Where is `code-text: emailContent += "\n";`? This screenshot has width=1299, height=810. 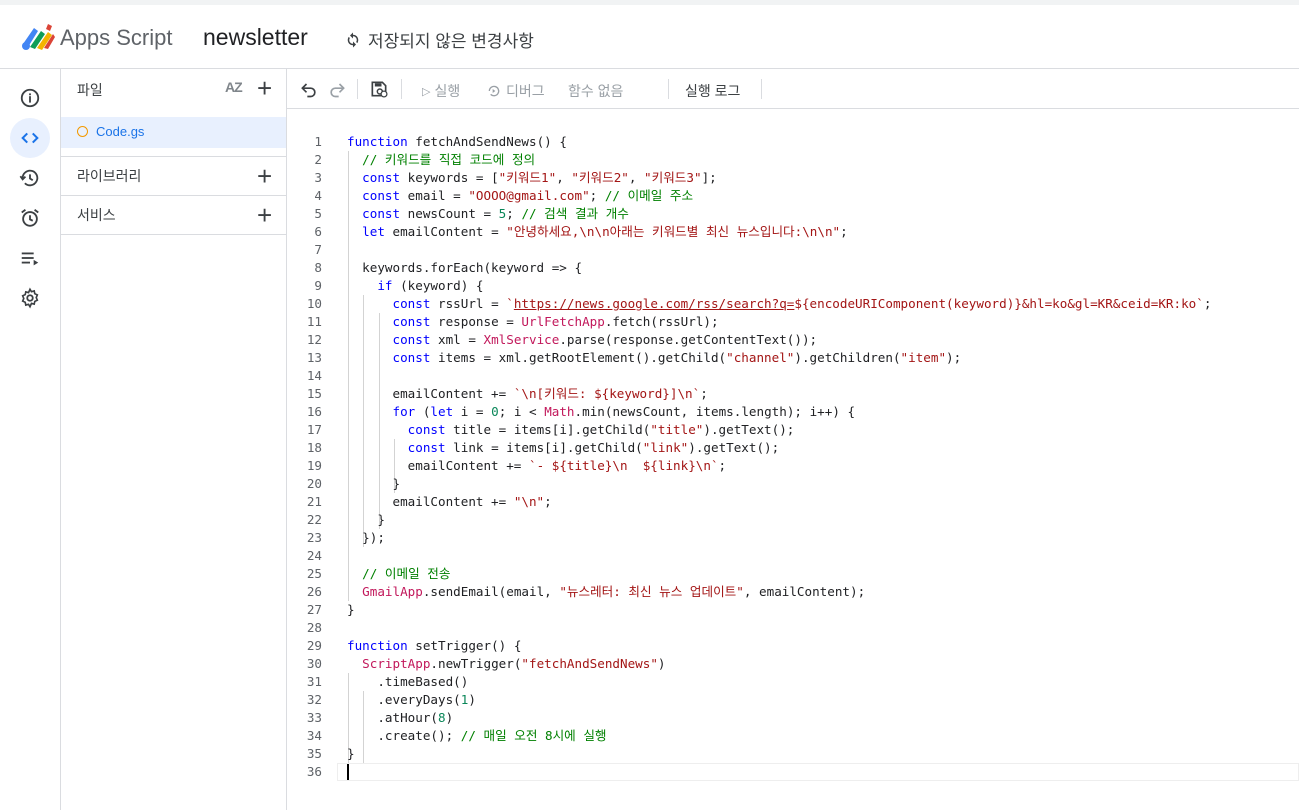 code-text: emailContent += "\n"; is located at coordinates (449, 501).